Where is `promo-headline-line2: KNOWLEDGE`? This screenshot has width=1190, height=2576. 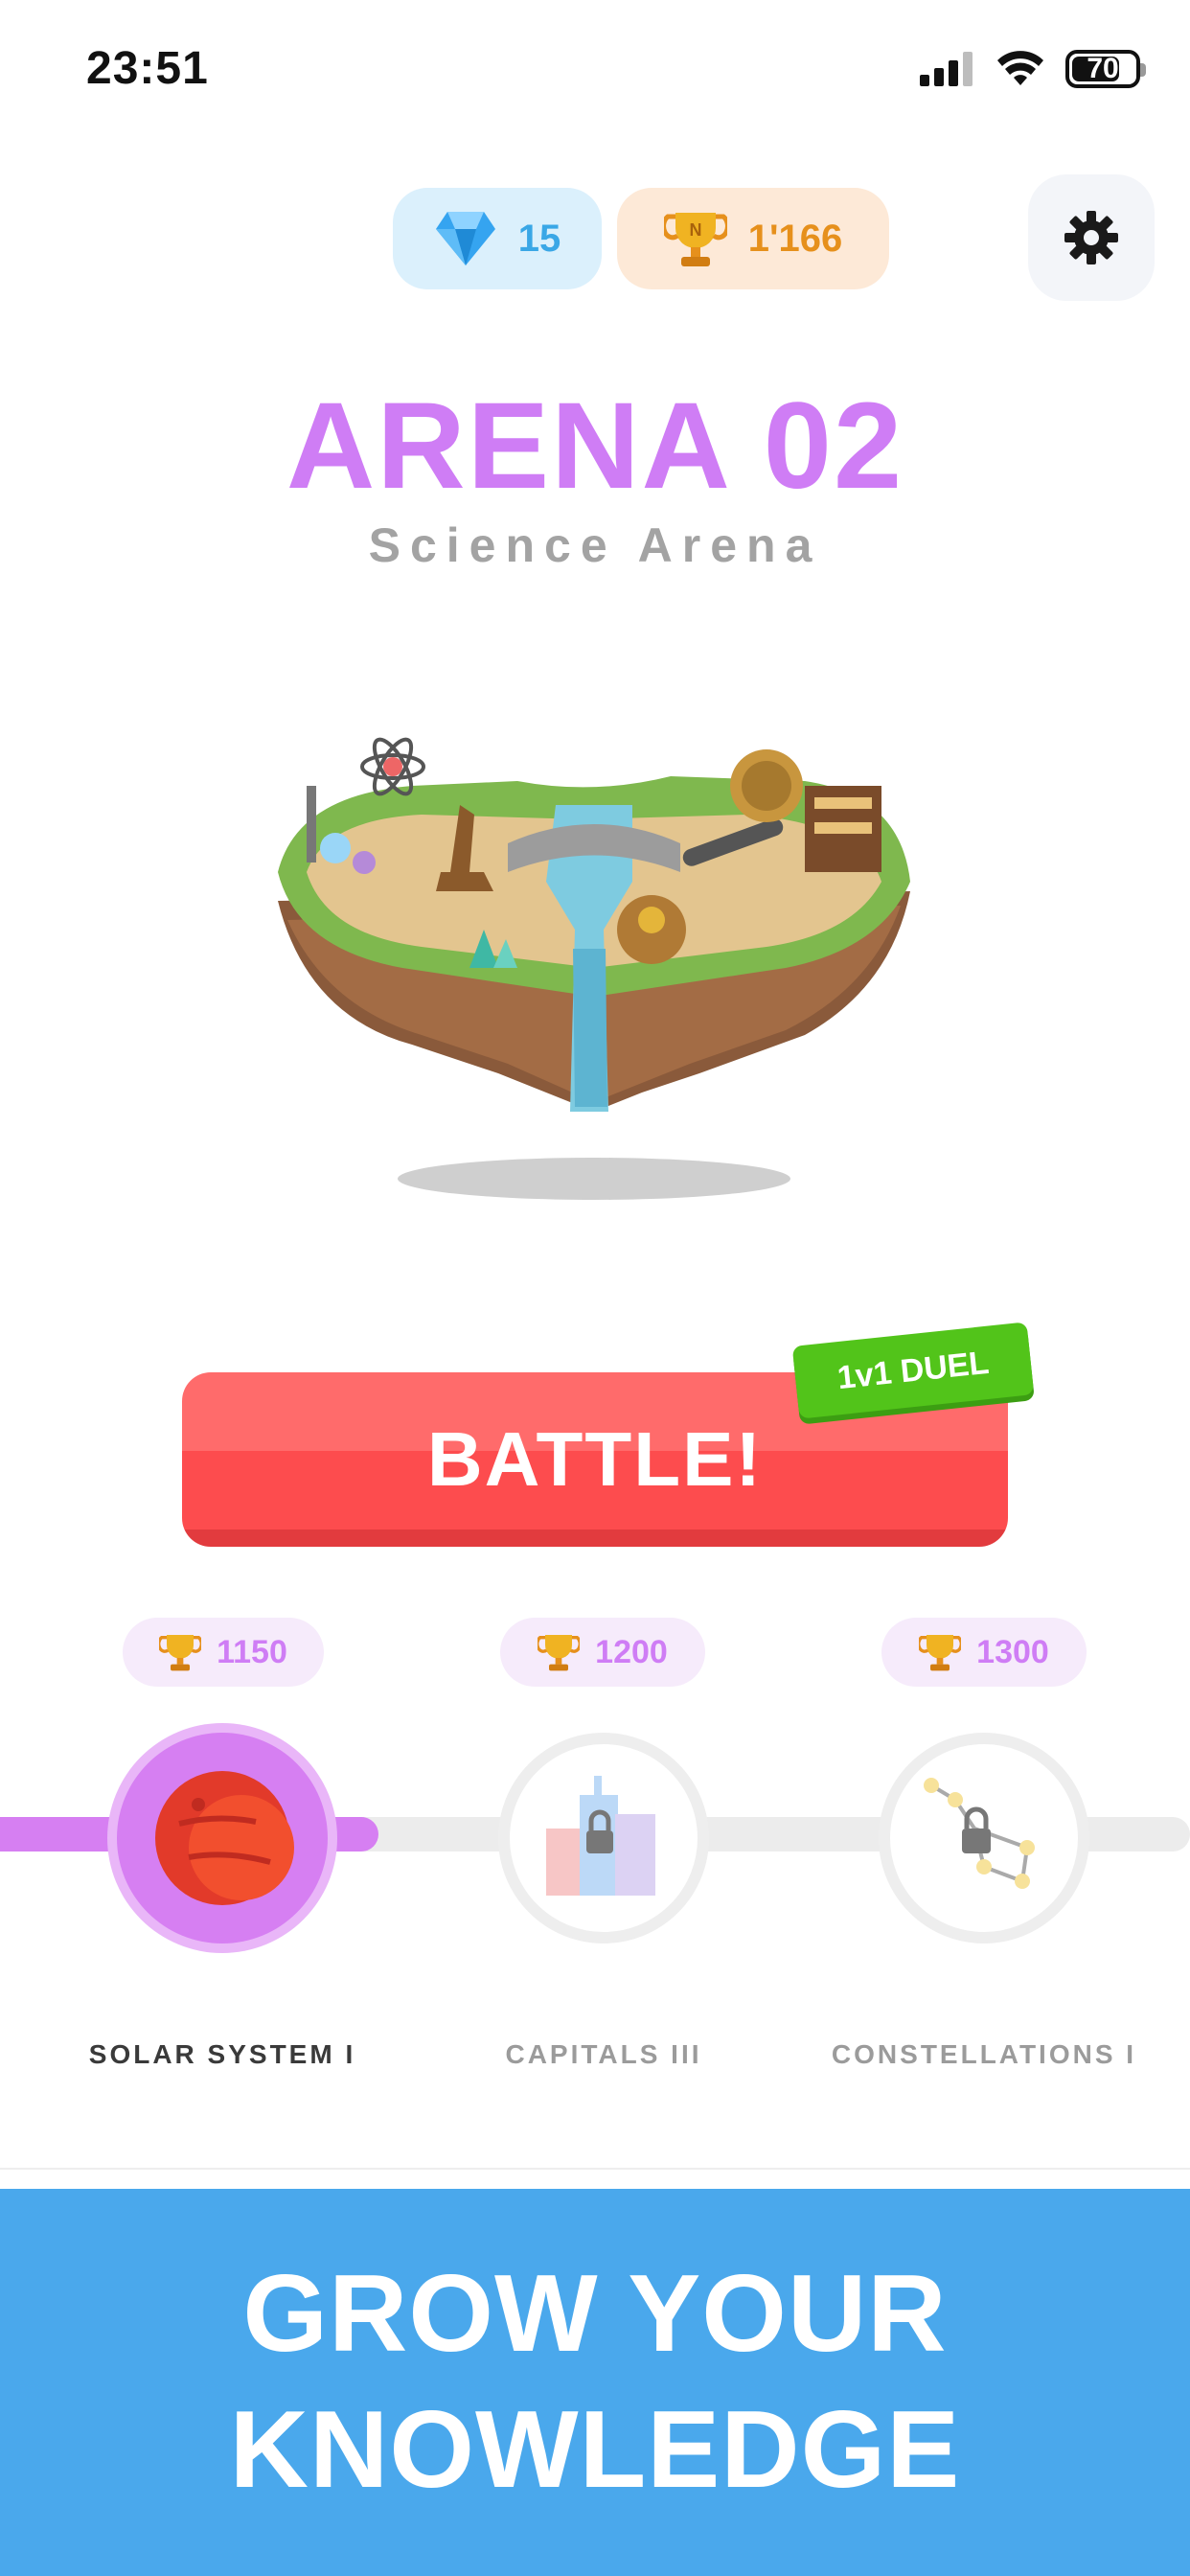
promo-headline-line2: KNOWLEDGE is located at coordinates (595, 2450).